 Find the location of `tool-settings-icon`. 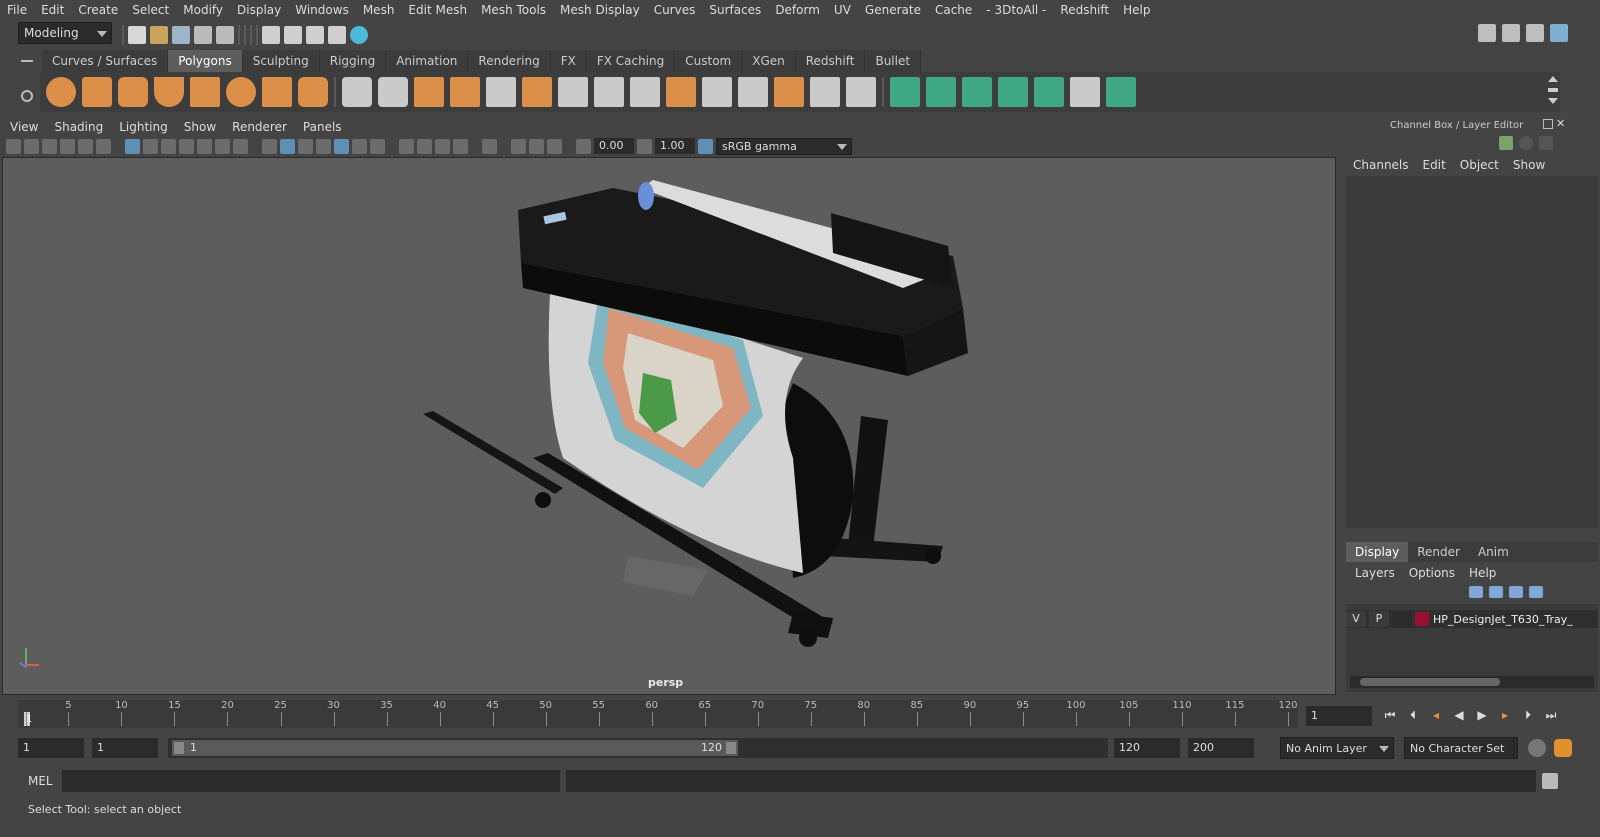

tool-settings-icon is located at coordinates (1535, 33).